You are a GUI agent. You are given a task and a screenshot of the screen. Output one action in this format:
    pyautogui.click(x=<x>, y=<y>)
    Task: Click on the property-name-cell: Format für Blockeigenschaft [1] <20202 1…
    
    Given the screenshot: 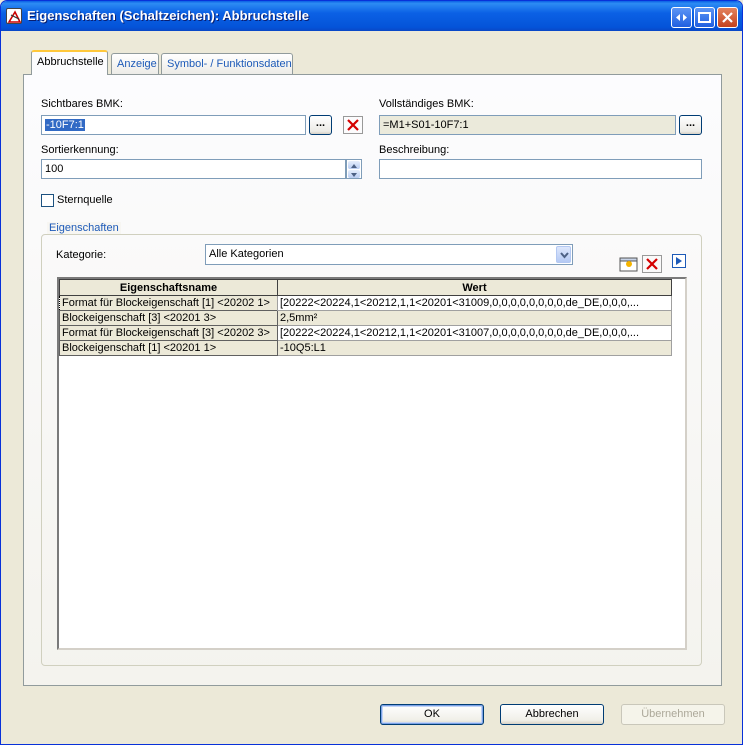 What is the action you would take?
    pyautogui.click(x=168, y=303)
    